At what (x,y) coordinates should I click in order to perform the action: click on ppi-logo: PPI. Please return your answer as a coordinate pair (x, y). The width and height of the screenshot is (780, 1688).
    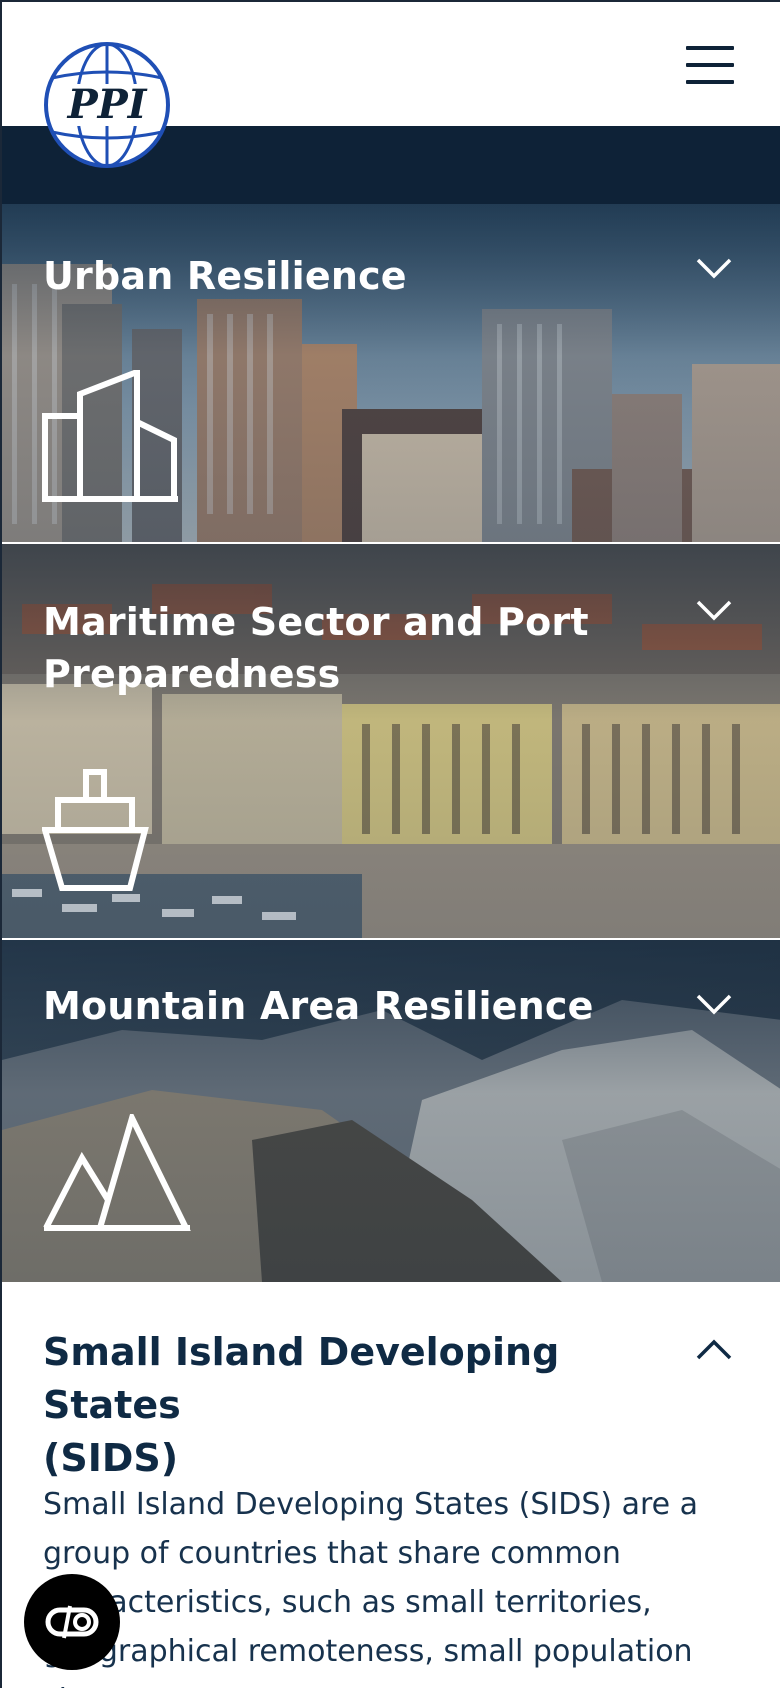
    Looking at the image, I should click on (107, 105).